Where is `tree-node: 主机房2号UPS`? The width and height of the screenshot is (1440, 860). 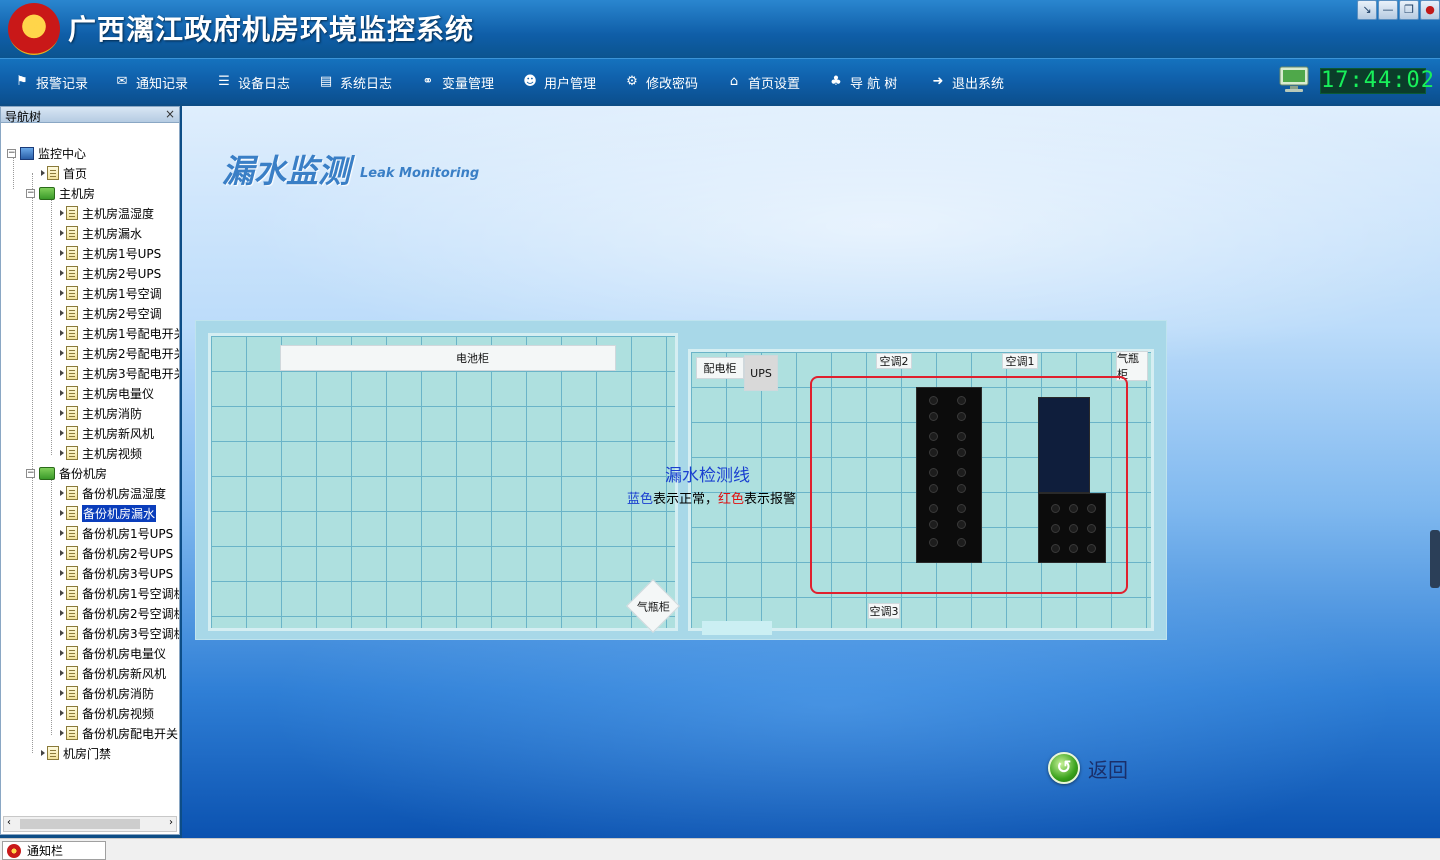
tree-node: 主机房2号UPS is located at coordinates (110, 273).